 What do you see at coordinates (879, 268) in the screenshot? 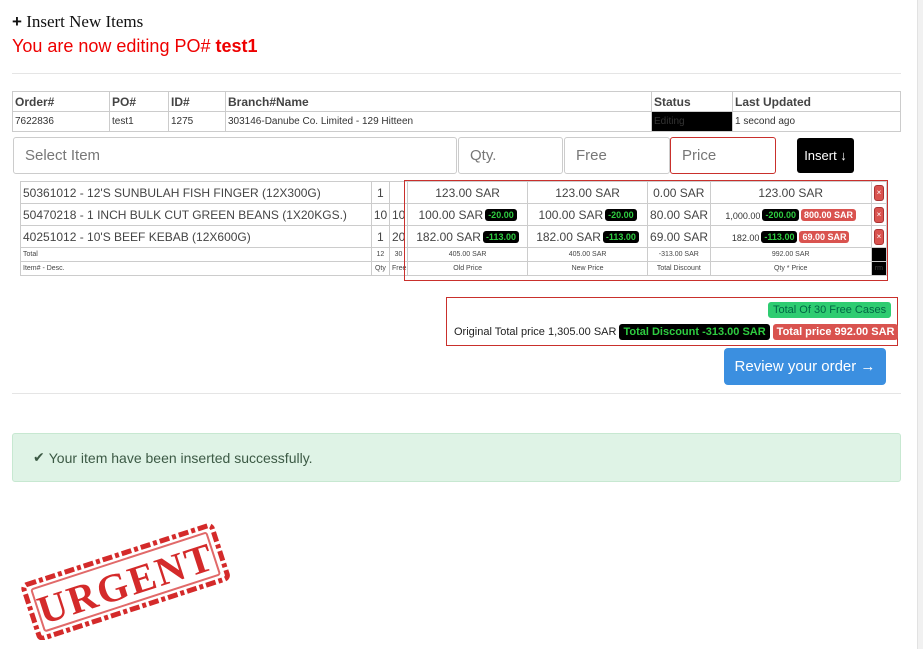
I see `label-rm: rm` at bounding box center [879, 268].